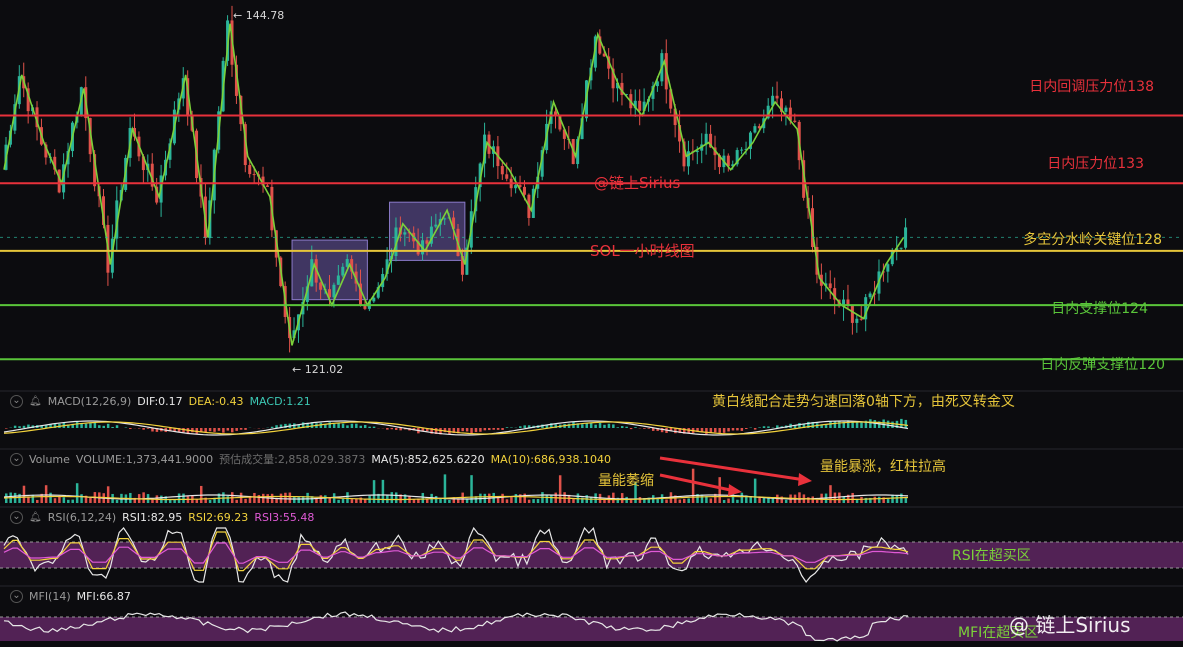 The image size is (1183, 647). I want to click on rsi-annotation: RSI在超买区, so click(991, 556).